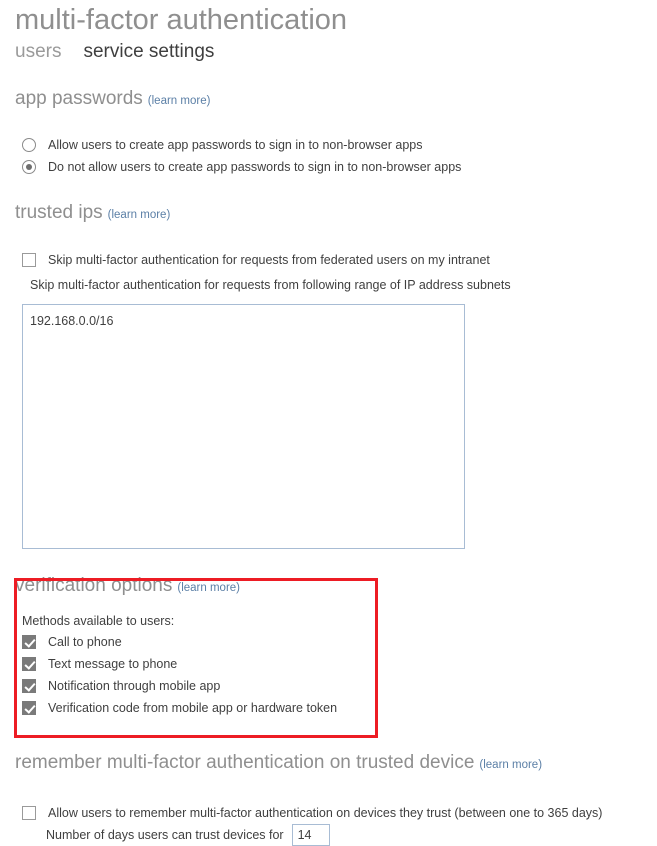 This screenshot has height=846, width=657. Describe the element at coordinates (59, 212) in the screenshot. I see `section-title-trusted-ips: trusted ips` at that location.